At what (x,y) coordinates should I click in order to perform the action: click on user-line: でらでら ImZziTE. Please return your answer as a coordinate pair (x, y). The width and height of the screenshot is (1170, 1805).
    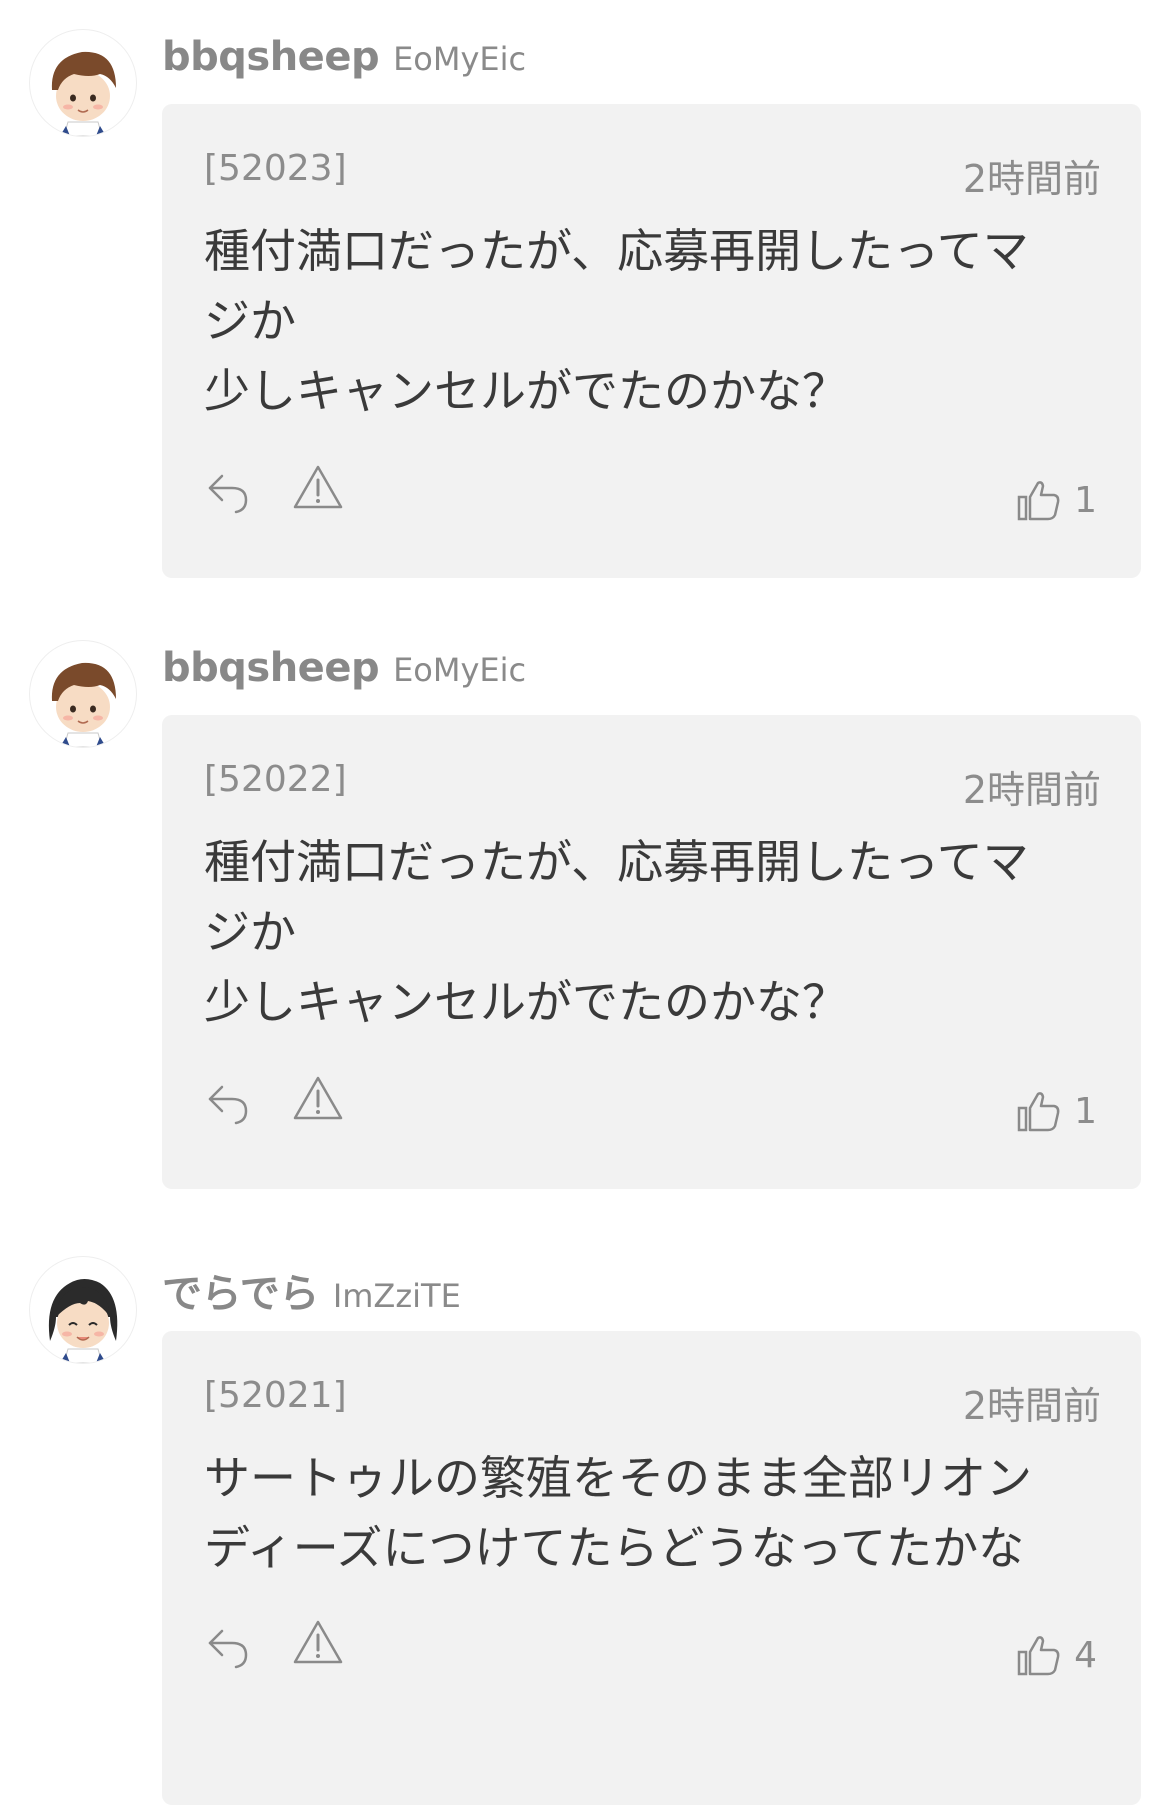
    Looking at the image, I should click on (311, 1290).